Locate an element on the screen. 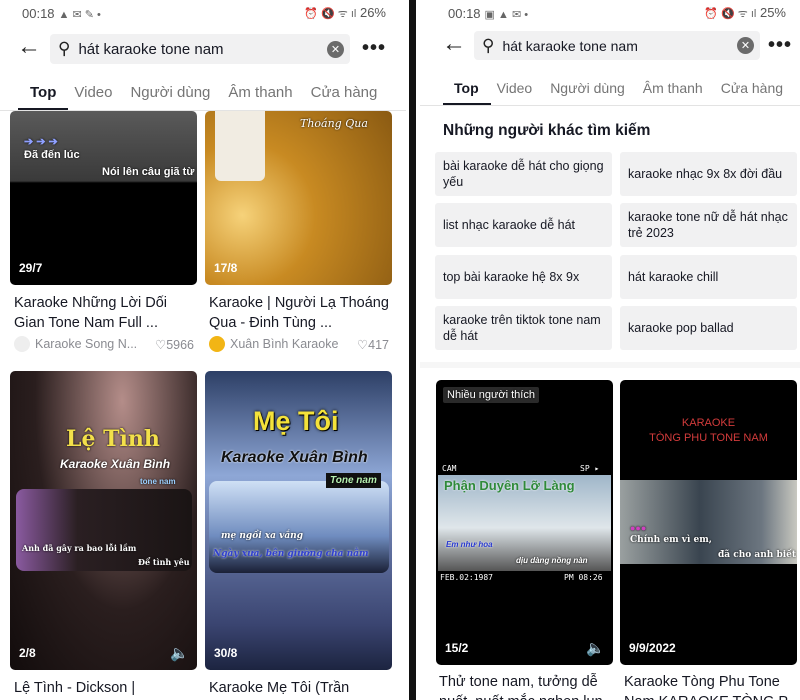  suggestion-chip: karaoke pop ballad is located at coordinates (708, 328).